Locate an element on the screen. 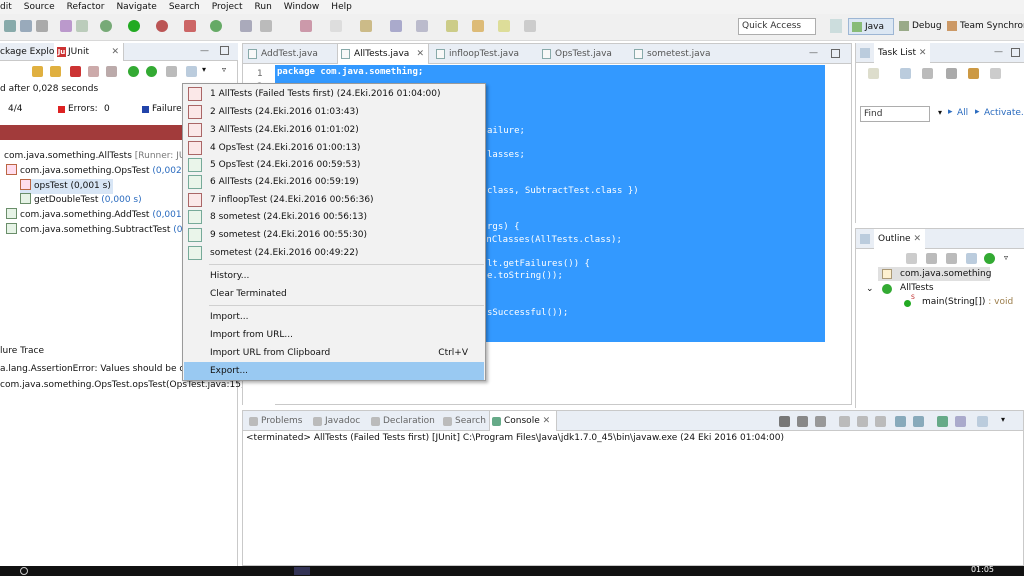 Image resolution: width=1024 pixels, height=576 pixels. stop-icon is located at coordinates (171, 71).